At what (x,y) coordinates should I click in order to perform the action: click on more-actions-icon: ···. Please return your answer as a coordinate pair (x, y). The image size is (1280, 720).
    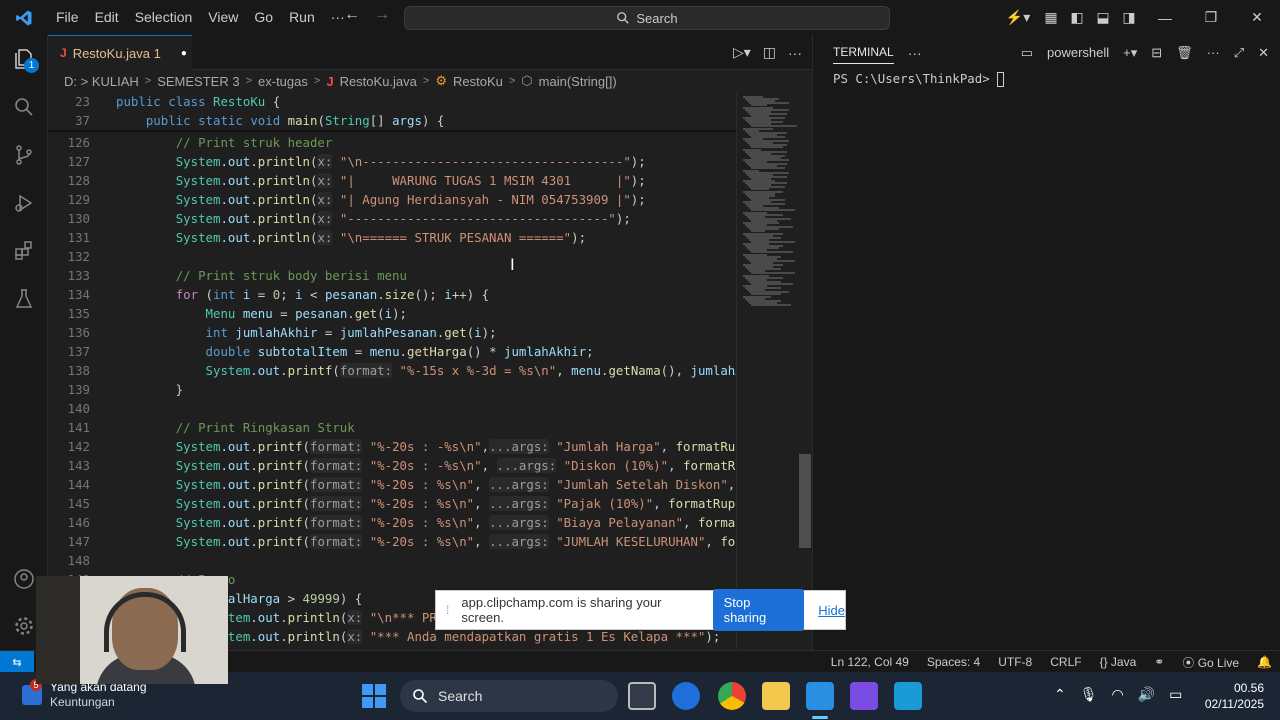
    Looking at the image, I should click on (795, 53).